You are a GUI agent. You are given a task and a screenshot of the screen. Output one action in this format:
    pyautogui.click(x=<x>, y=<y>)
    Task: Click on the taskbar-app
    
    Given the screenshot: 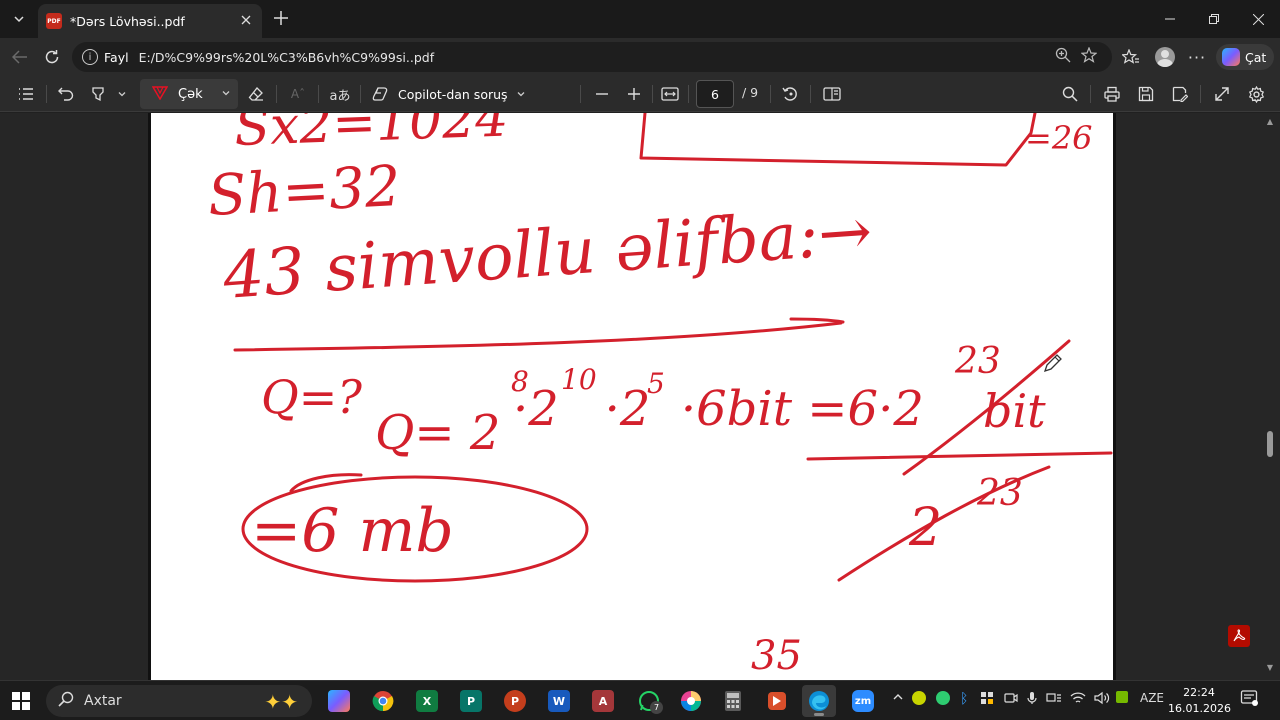 What is the action you would take?
    pyautogui.click(x=777, y=701)
    